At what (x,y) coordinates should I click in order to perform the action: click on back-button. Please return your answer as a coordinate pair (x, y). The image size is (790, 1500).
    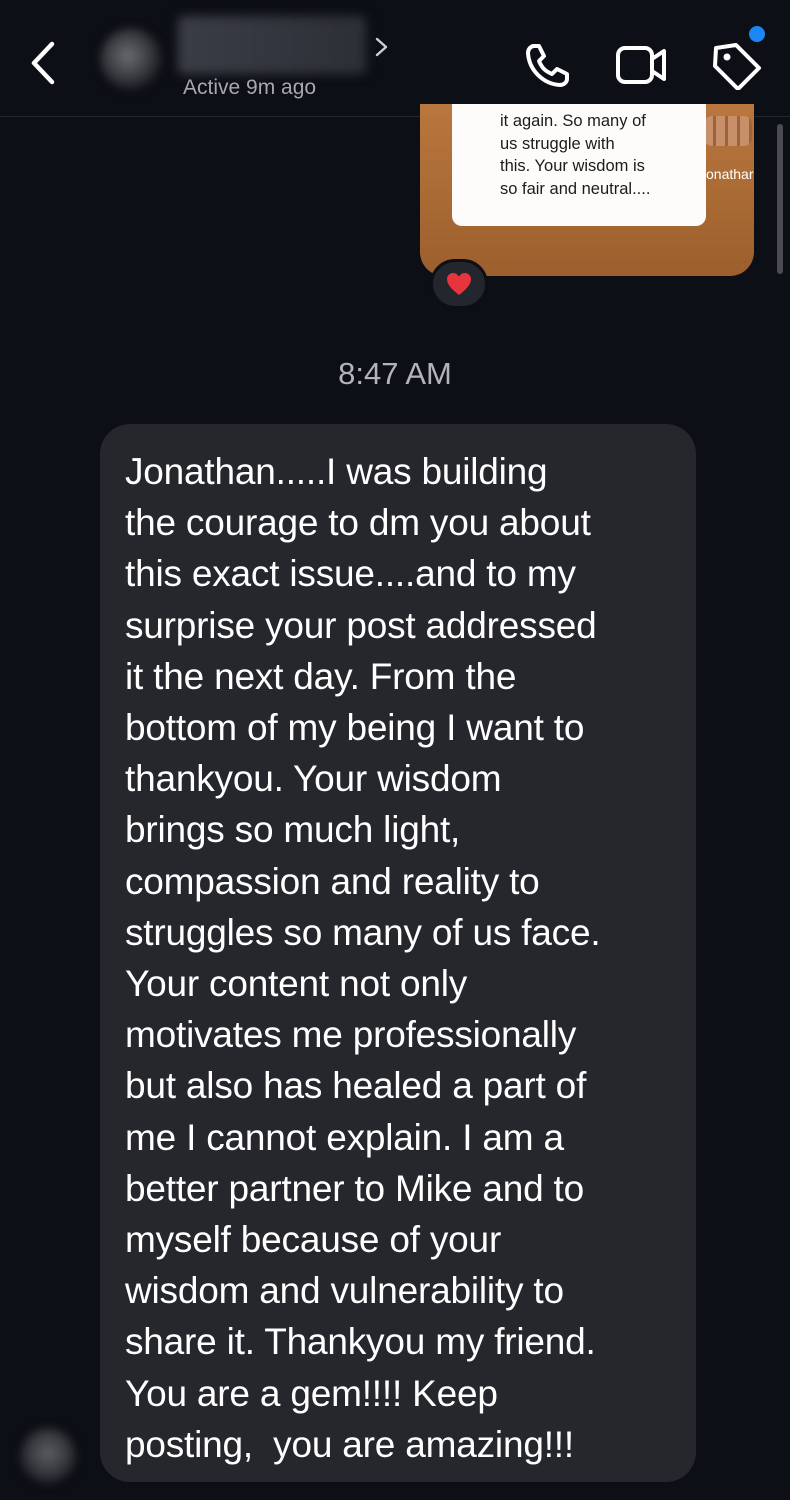
    Looking at the image, I should click on (44, 63).